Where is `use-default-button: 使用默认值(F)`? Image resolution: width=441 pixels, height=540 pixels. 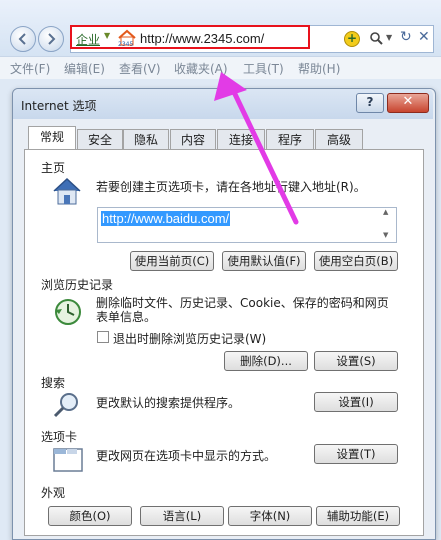
use-default-button: 使用默认值(F) is located at coordinates (264, 261).